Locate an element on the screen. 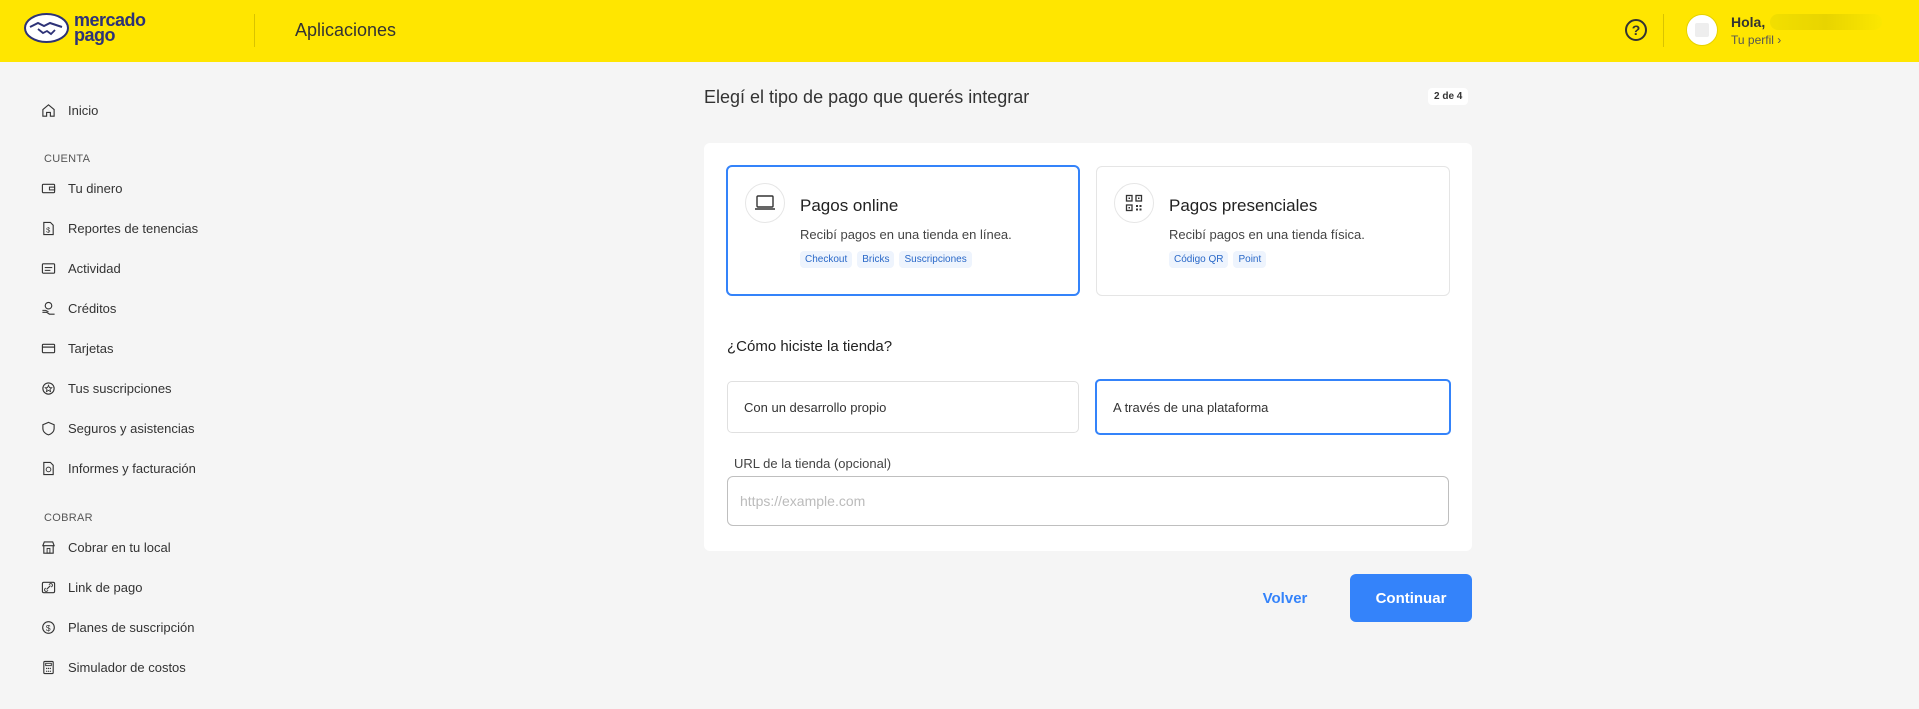 The image size is (1919, 709). sidebar-item-planes: $ Planes de suscripción is located at coordinates (117, 627).